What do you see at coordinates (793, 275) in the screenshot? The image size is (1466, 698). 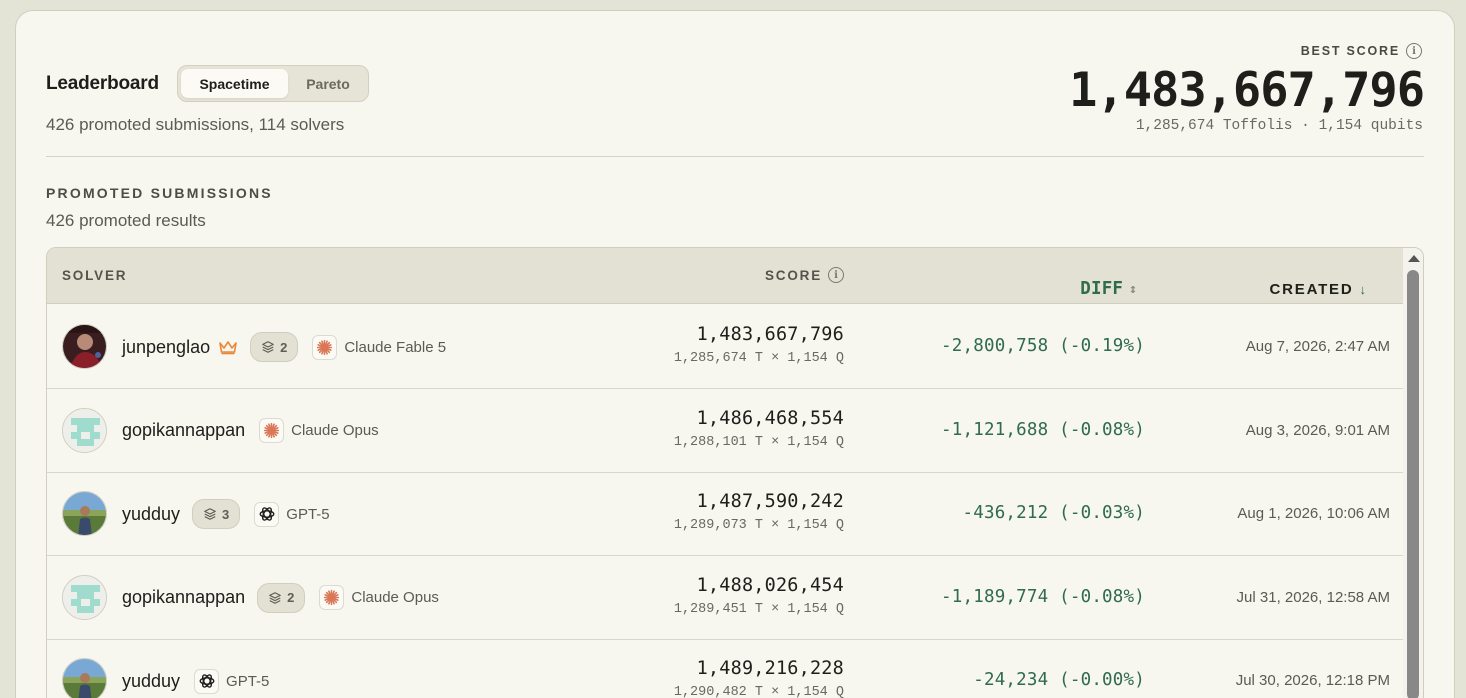 I see `column-score-label: SCORE` at bounding box center [793, 275].